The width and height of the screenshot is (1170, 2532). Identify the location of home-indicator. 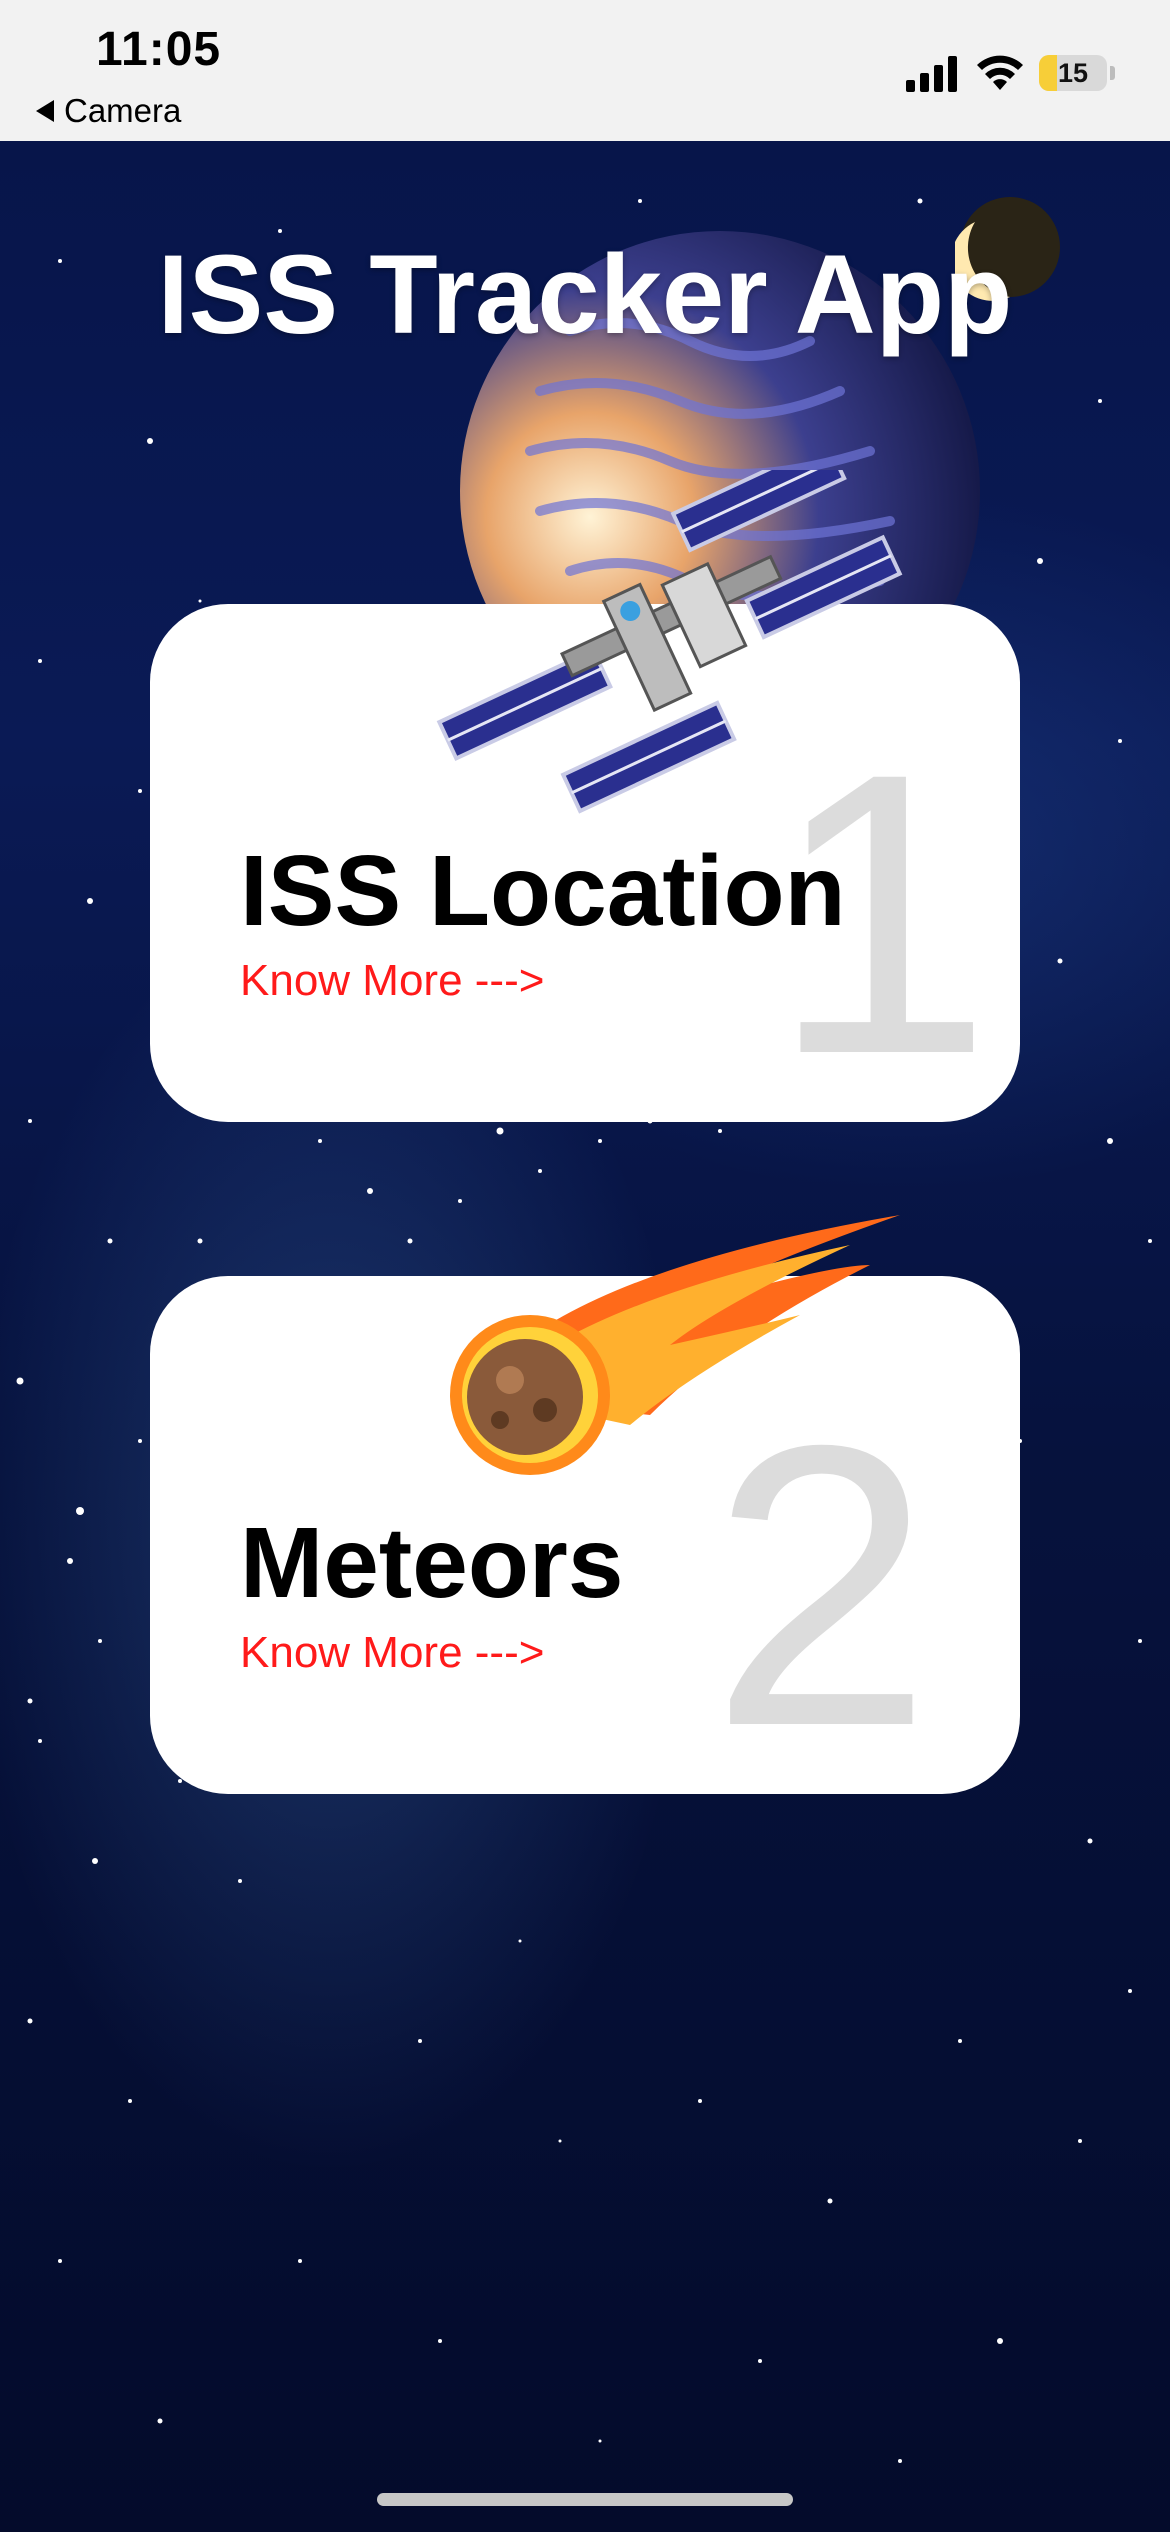
(585, 2499).